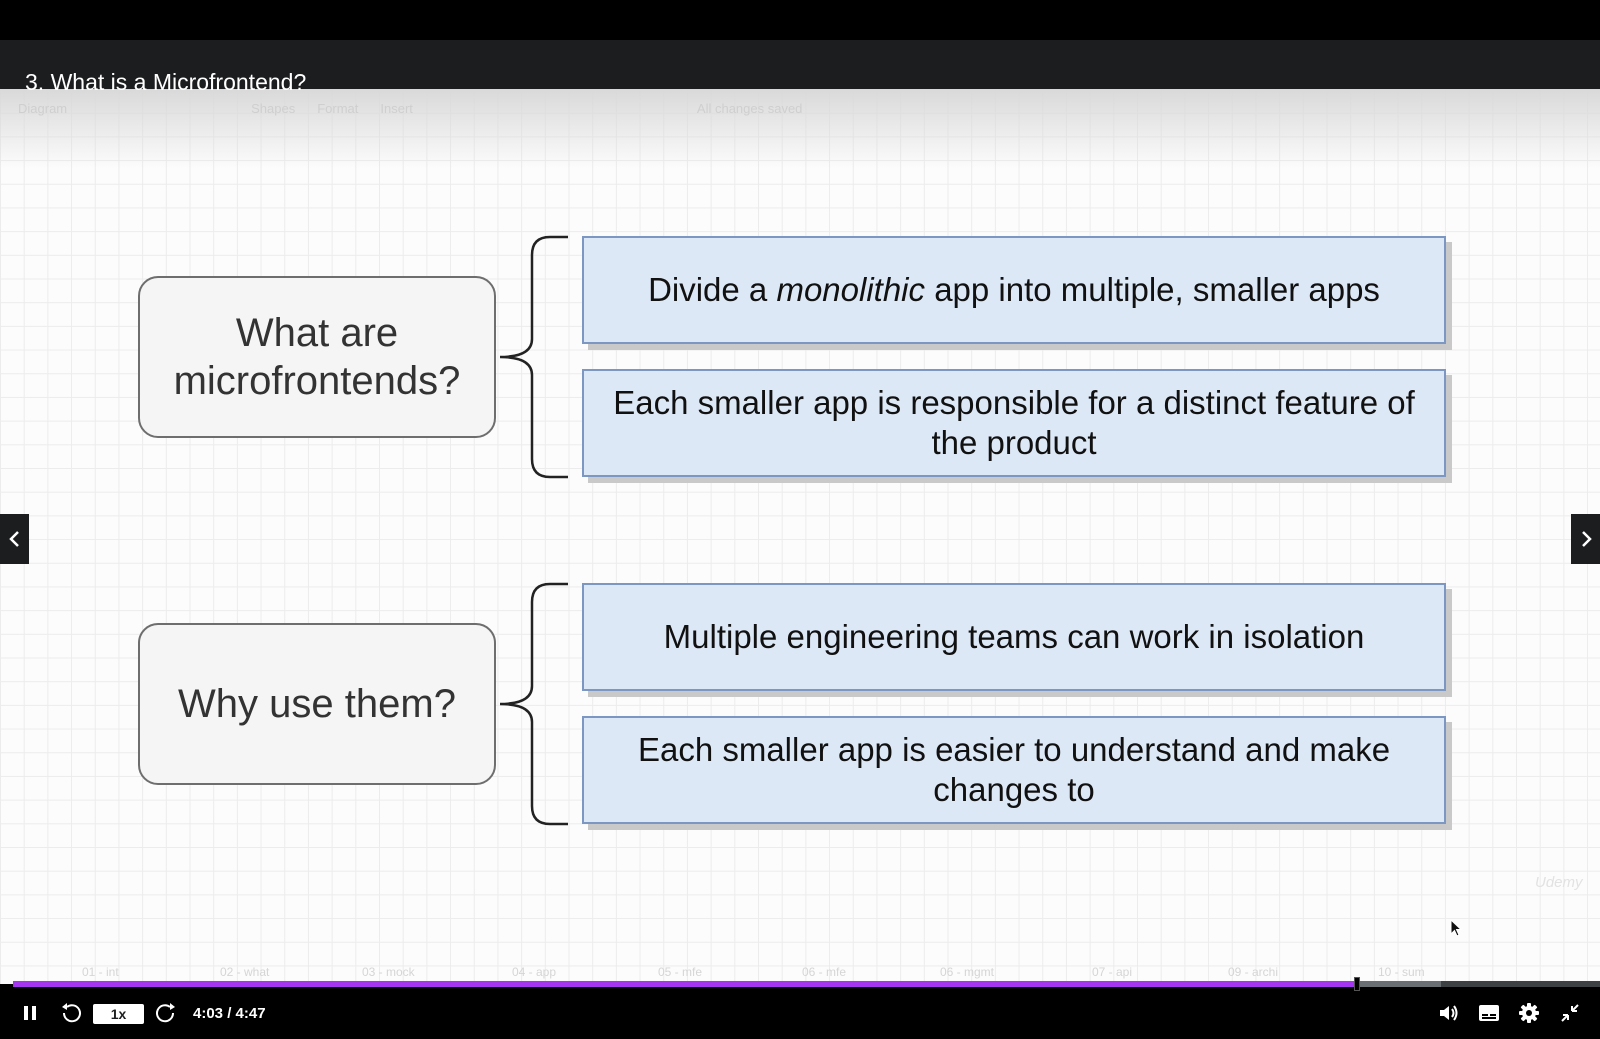 The height and width of the screenshot is (1039, 1600). I want to click on udemy-watermark: Udemy, so click(1559, 882).